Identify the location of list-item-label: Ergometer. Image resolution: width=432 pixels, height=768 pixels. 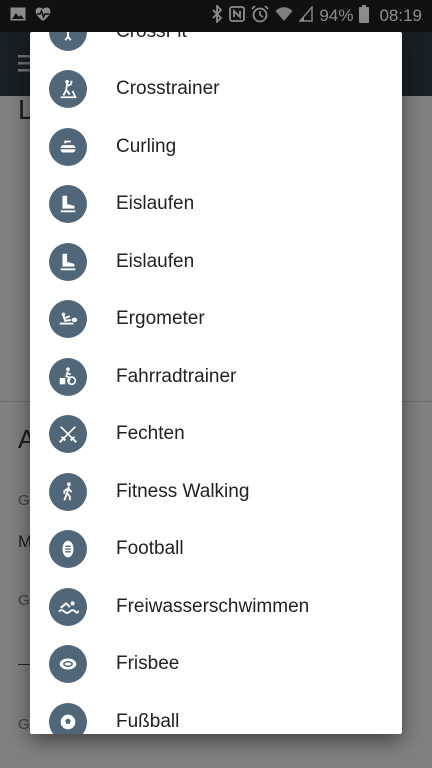
(160, 319).